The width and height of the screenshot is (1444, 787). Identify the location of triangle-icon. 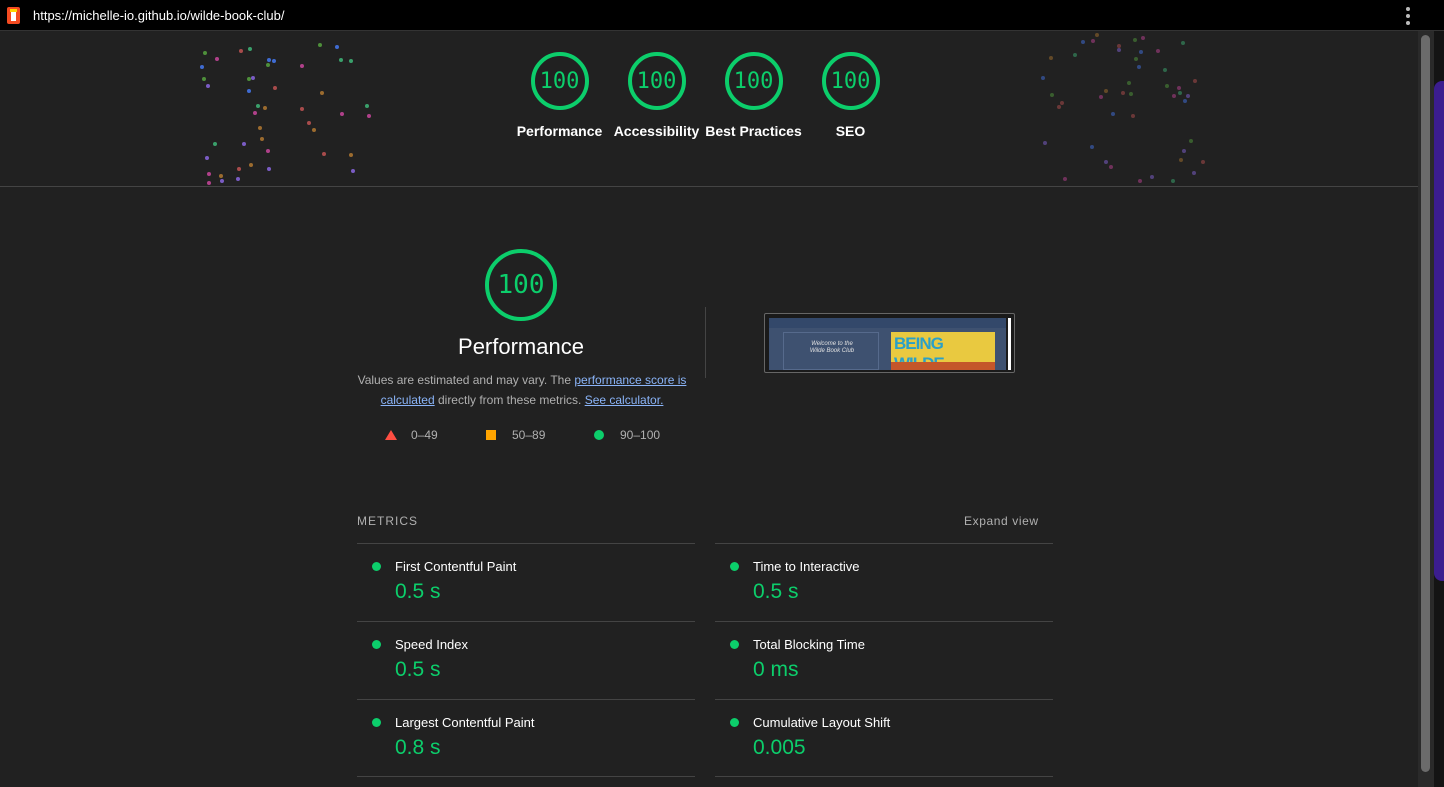
(391, 435).